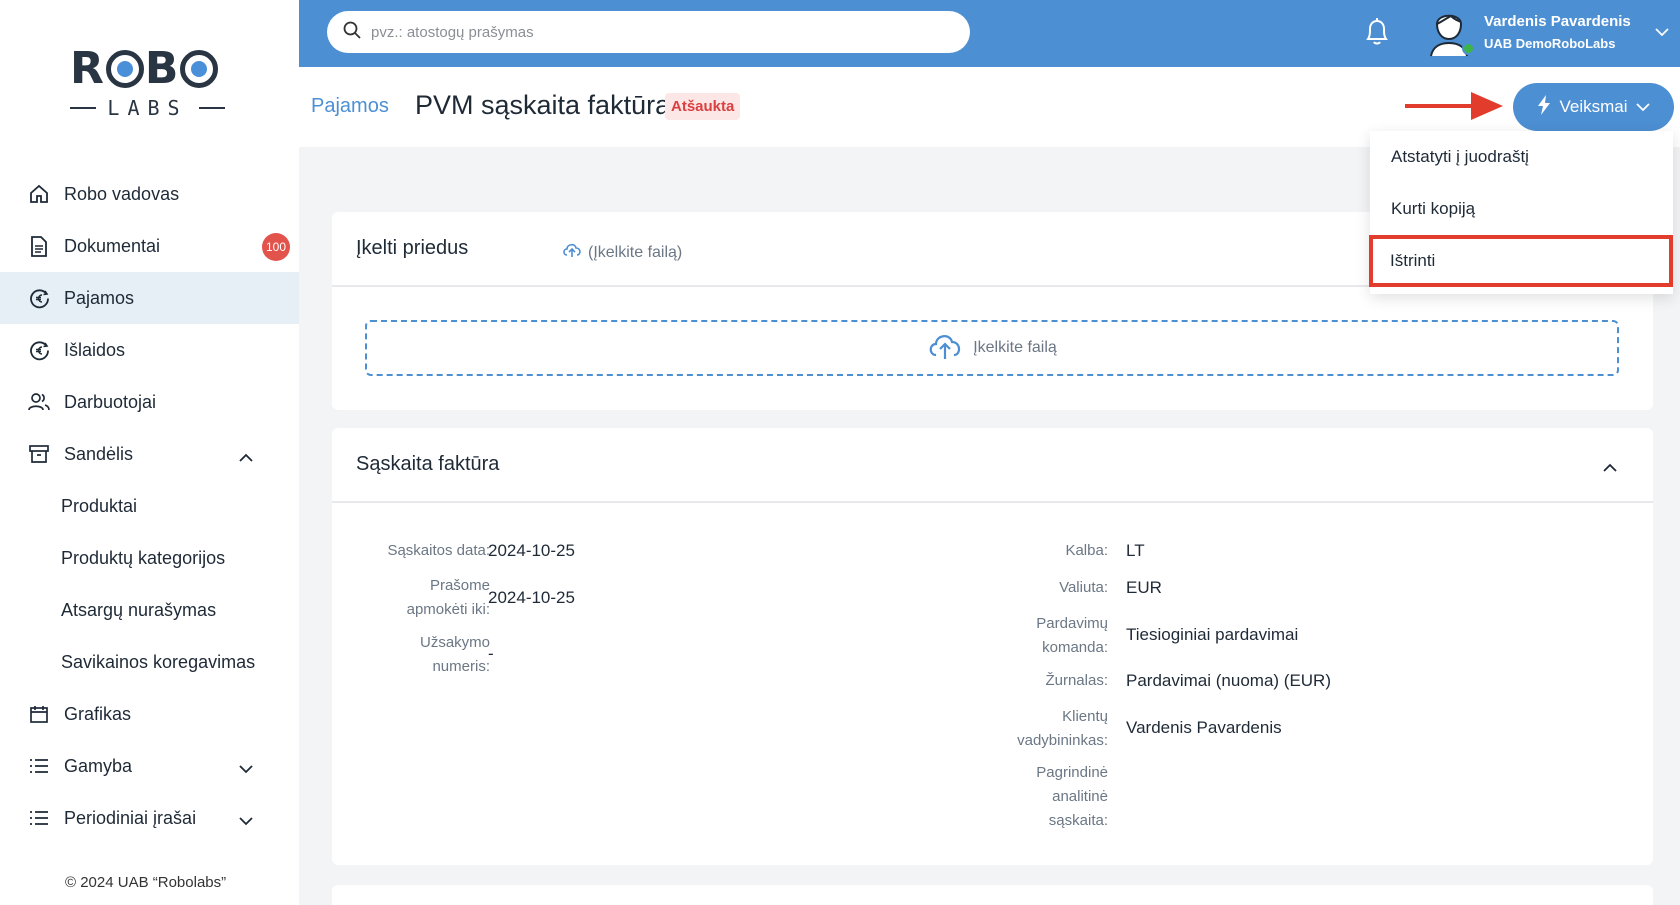  Describe the element at coordinates (448, 597) in the screenshot. I see `field-label-pay-until: Prašome apmokėti iki:` at that location.